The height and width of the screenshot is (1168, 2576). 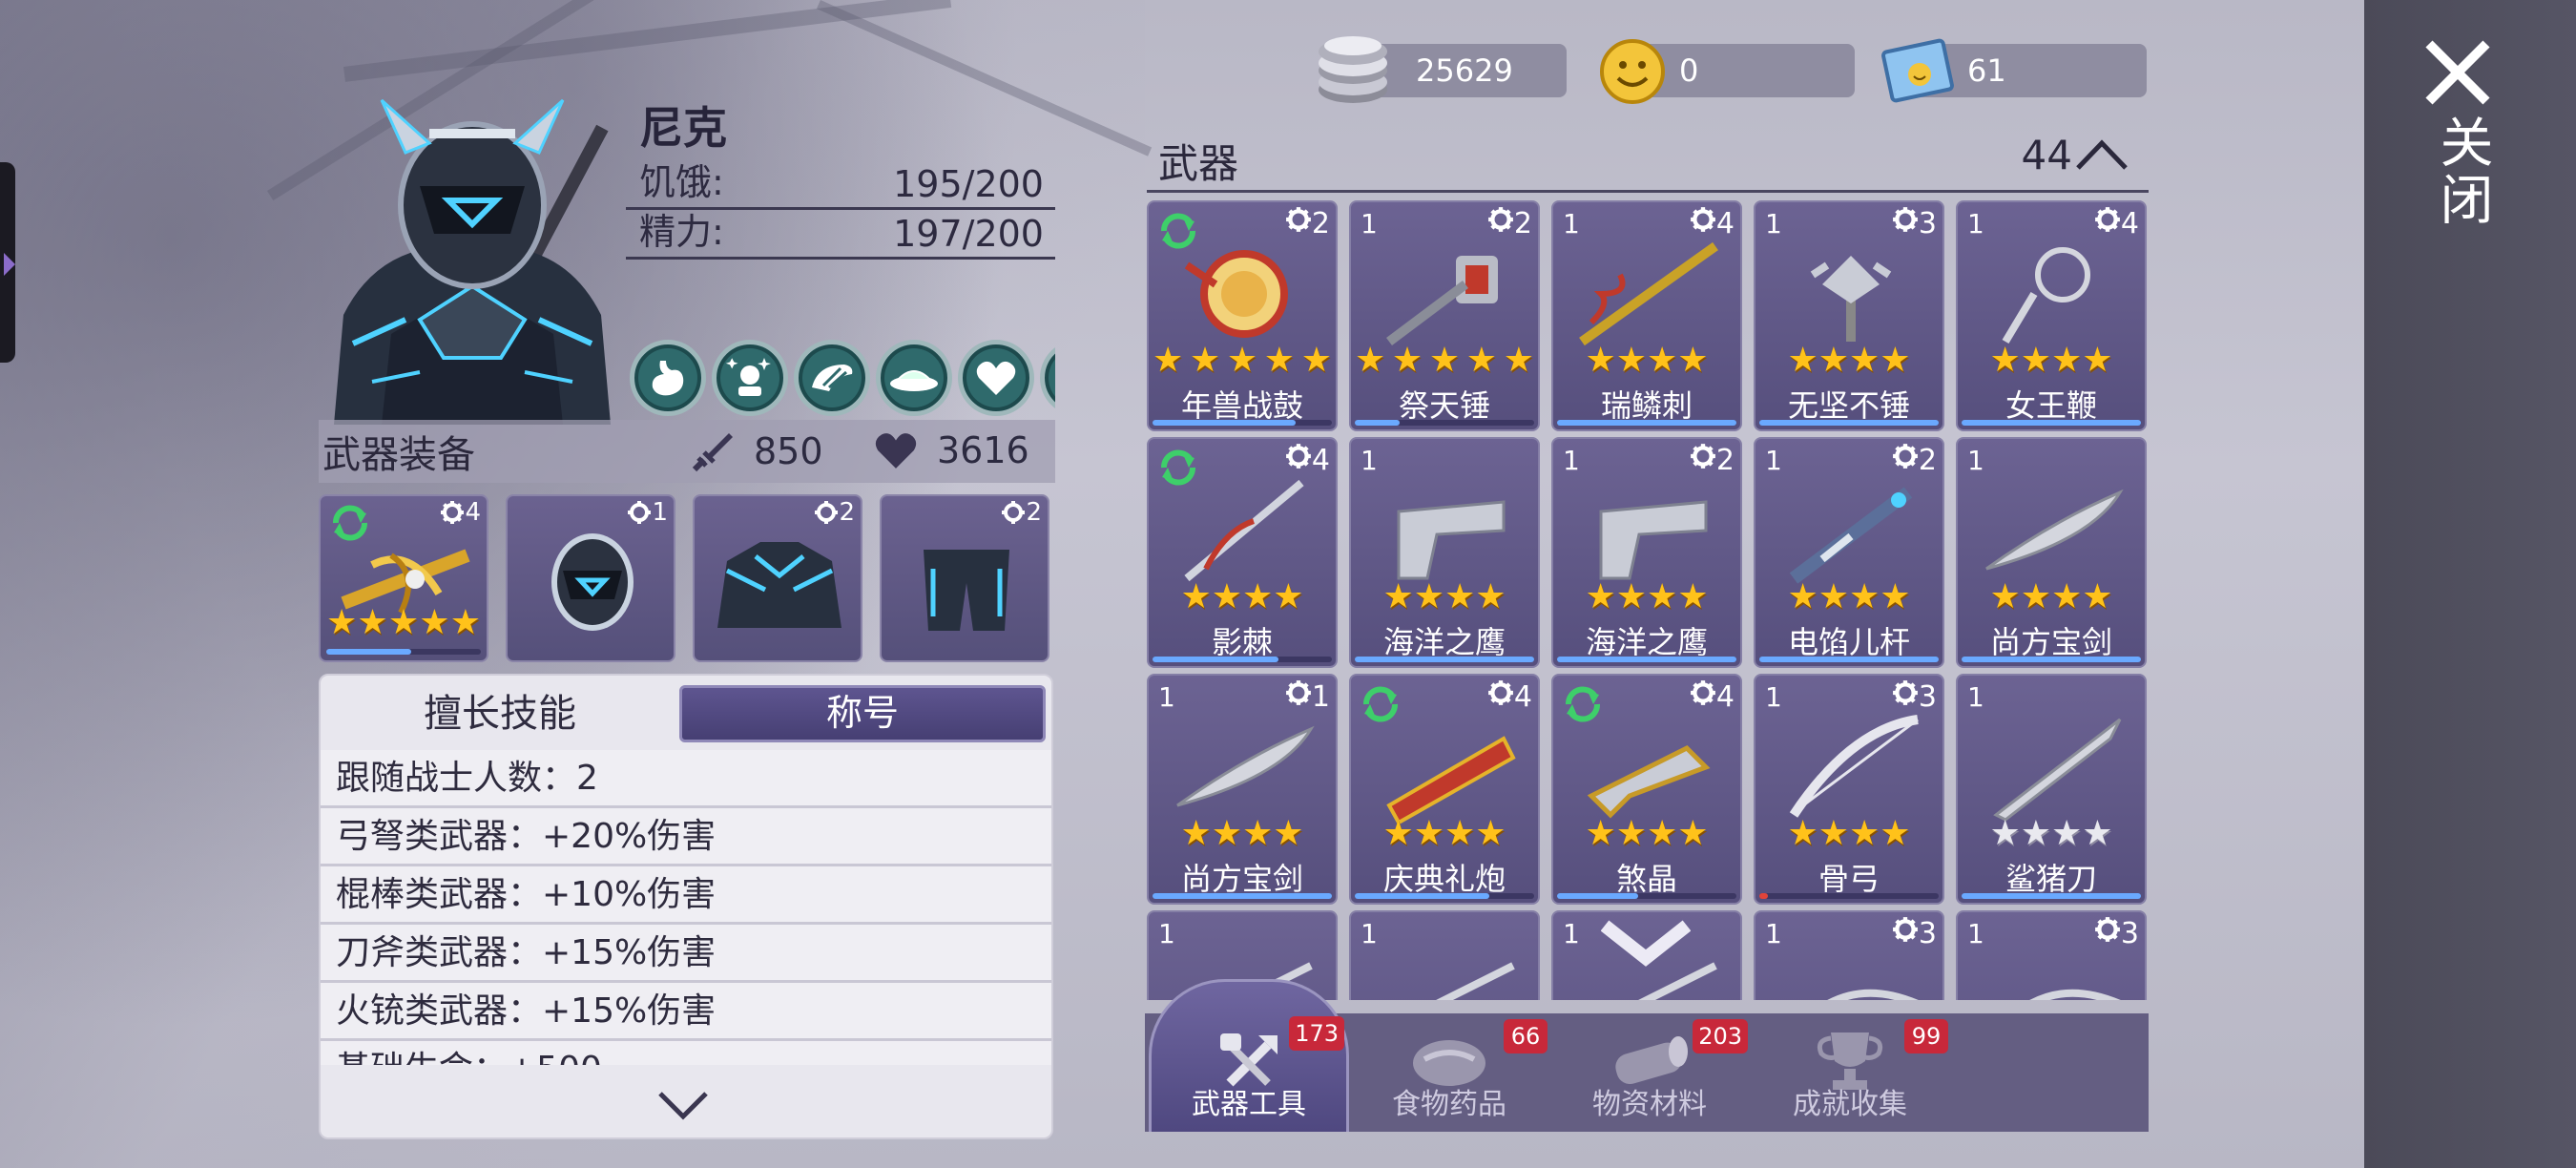 I want to click on weapon-card: 2 ★ ★ ★ ★ ★ 年兽战鼓, so click(x=1242, y=315).